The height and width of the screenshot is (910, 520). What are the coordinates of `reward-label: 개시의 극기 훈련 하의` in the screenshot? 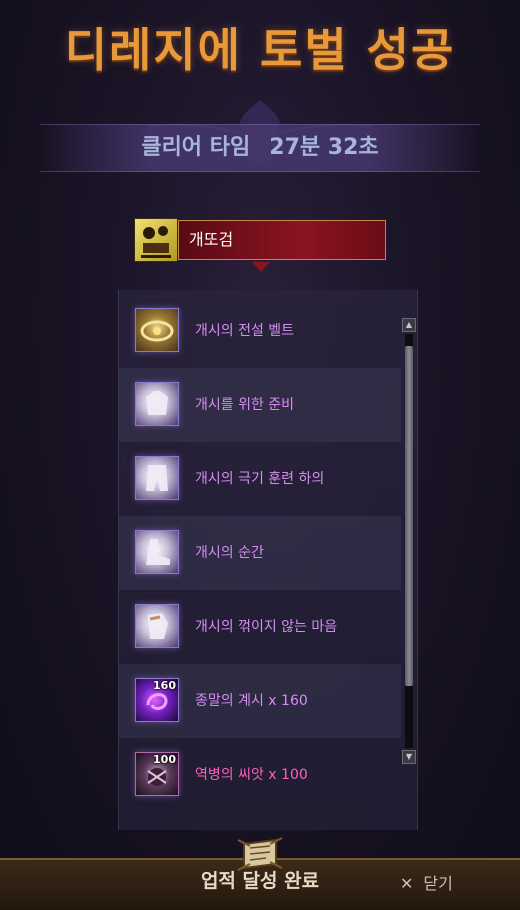 It's located at (260, 479).